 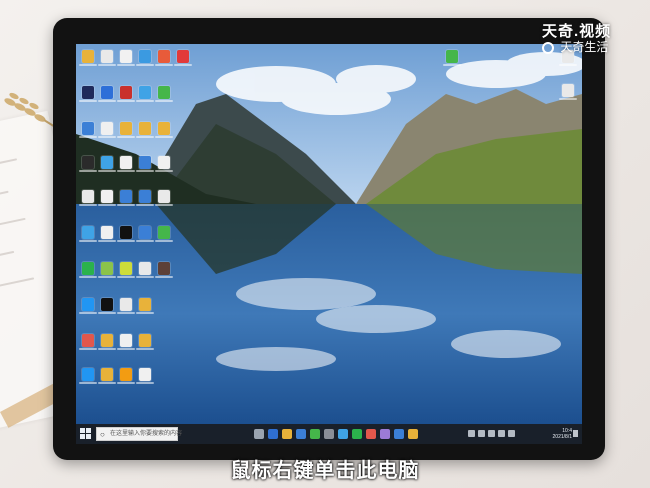 I want to click on ime-icon, so click(x=511, y=433).